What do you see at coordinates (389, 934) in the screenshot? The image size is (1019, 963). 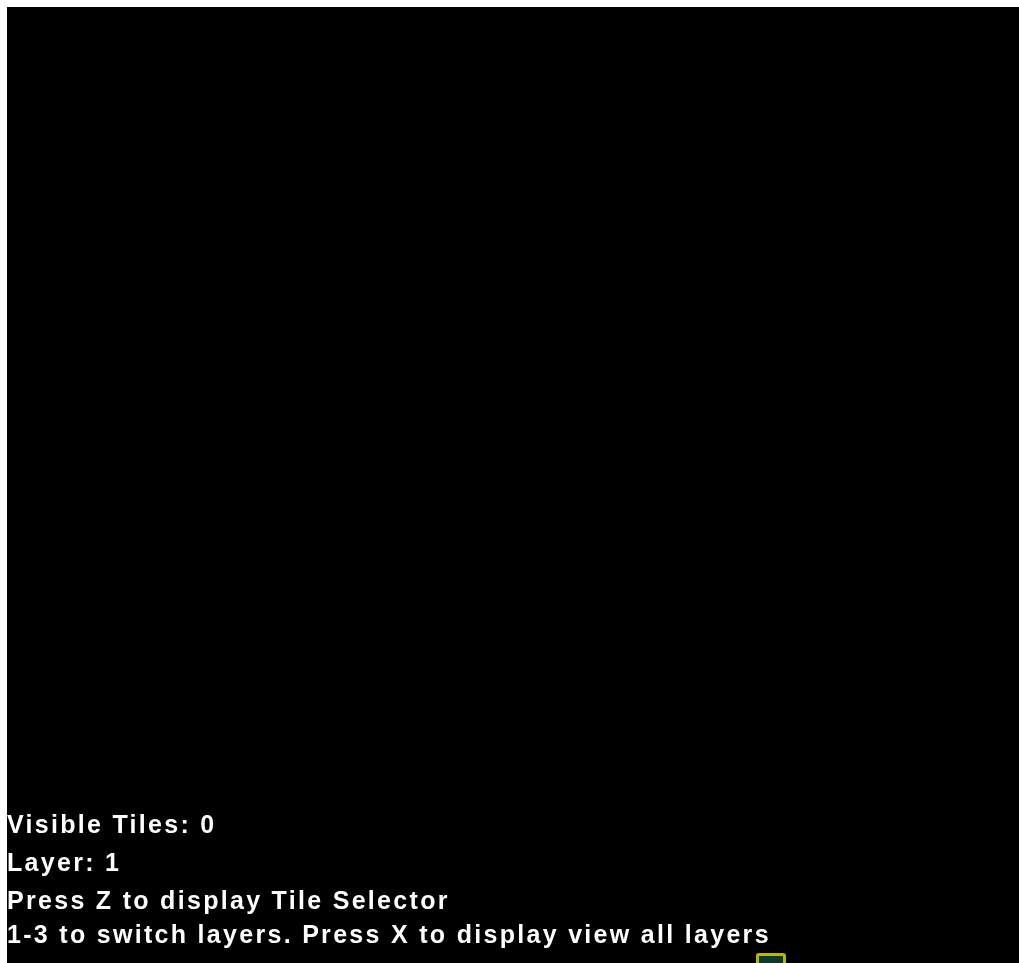 I see `hud-text: 1-3 to switch layers. Press X to display view all layers` at bounding box center [389, 934].